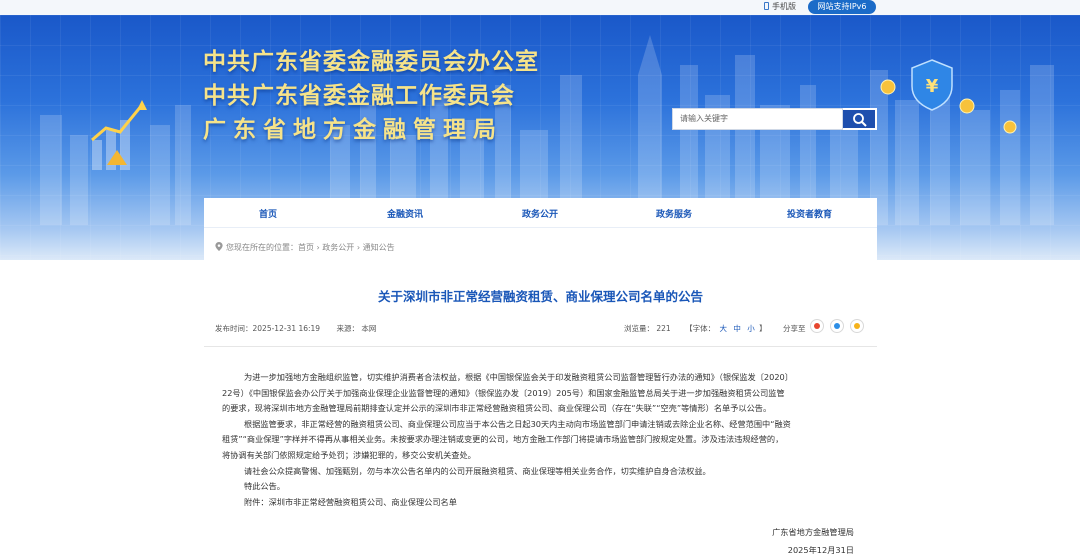  Describe the element at coordinates (356, 328) in the screenshot. I see `article-source: 来源： 本网` at that location.